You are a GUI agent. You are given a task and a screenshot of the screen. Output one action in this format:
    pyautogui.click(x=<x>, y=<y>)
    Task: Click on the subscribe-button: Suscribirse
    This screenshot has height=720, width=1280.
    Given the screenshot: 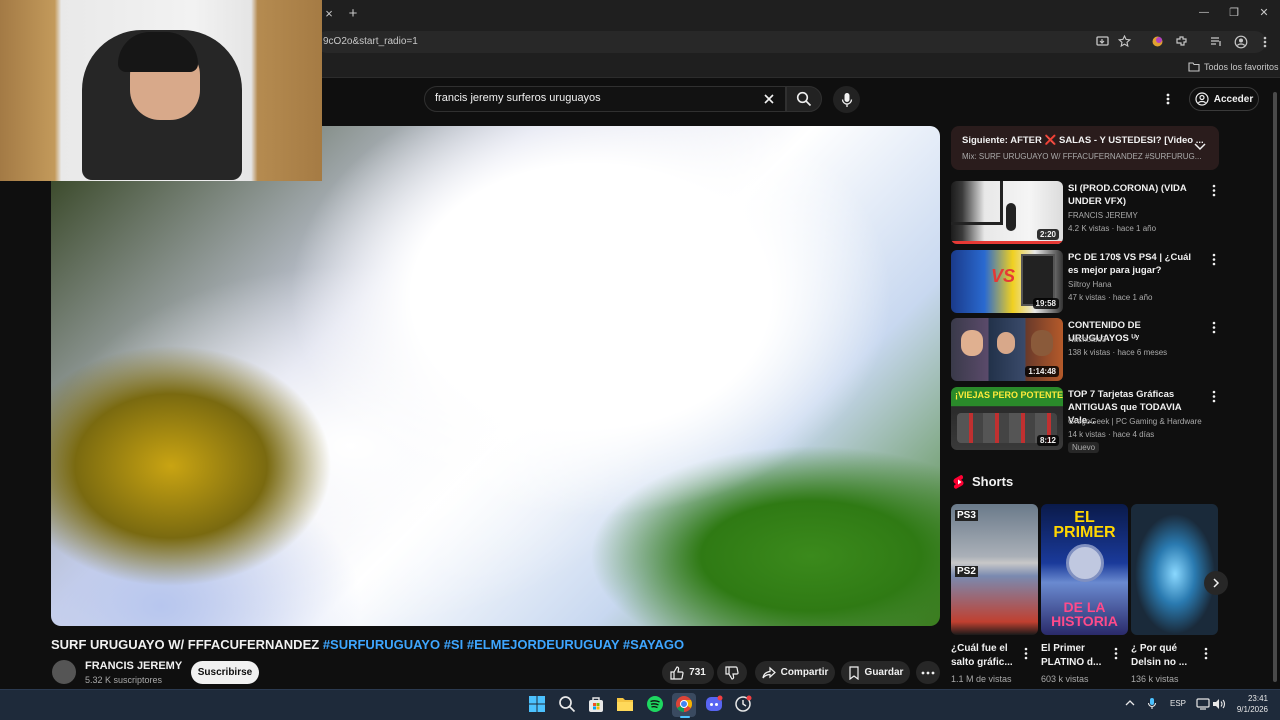 What is the action you would take?
    pyautogui.click(x=225, y=672)
    